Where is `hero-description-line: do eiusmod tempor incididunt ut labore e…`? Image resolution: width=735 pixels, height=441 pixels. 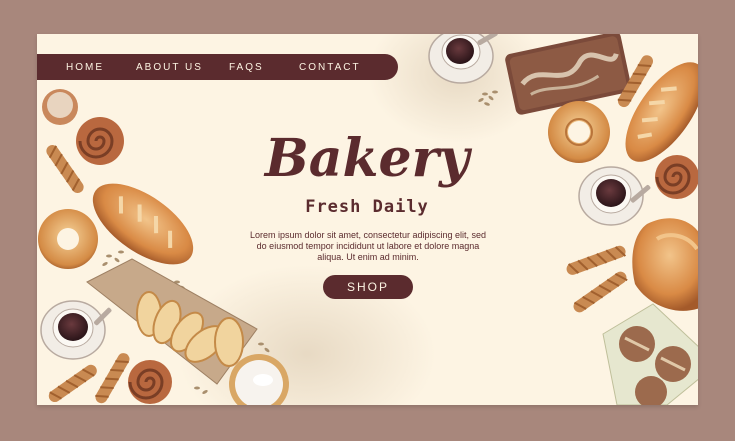 hero-description-line: do eiusmod tempor incididunt ut labore e… is located at coordinates (368, 246).